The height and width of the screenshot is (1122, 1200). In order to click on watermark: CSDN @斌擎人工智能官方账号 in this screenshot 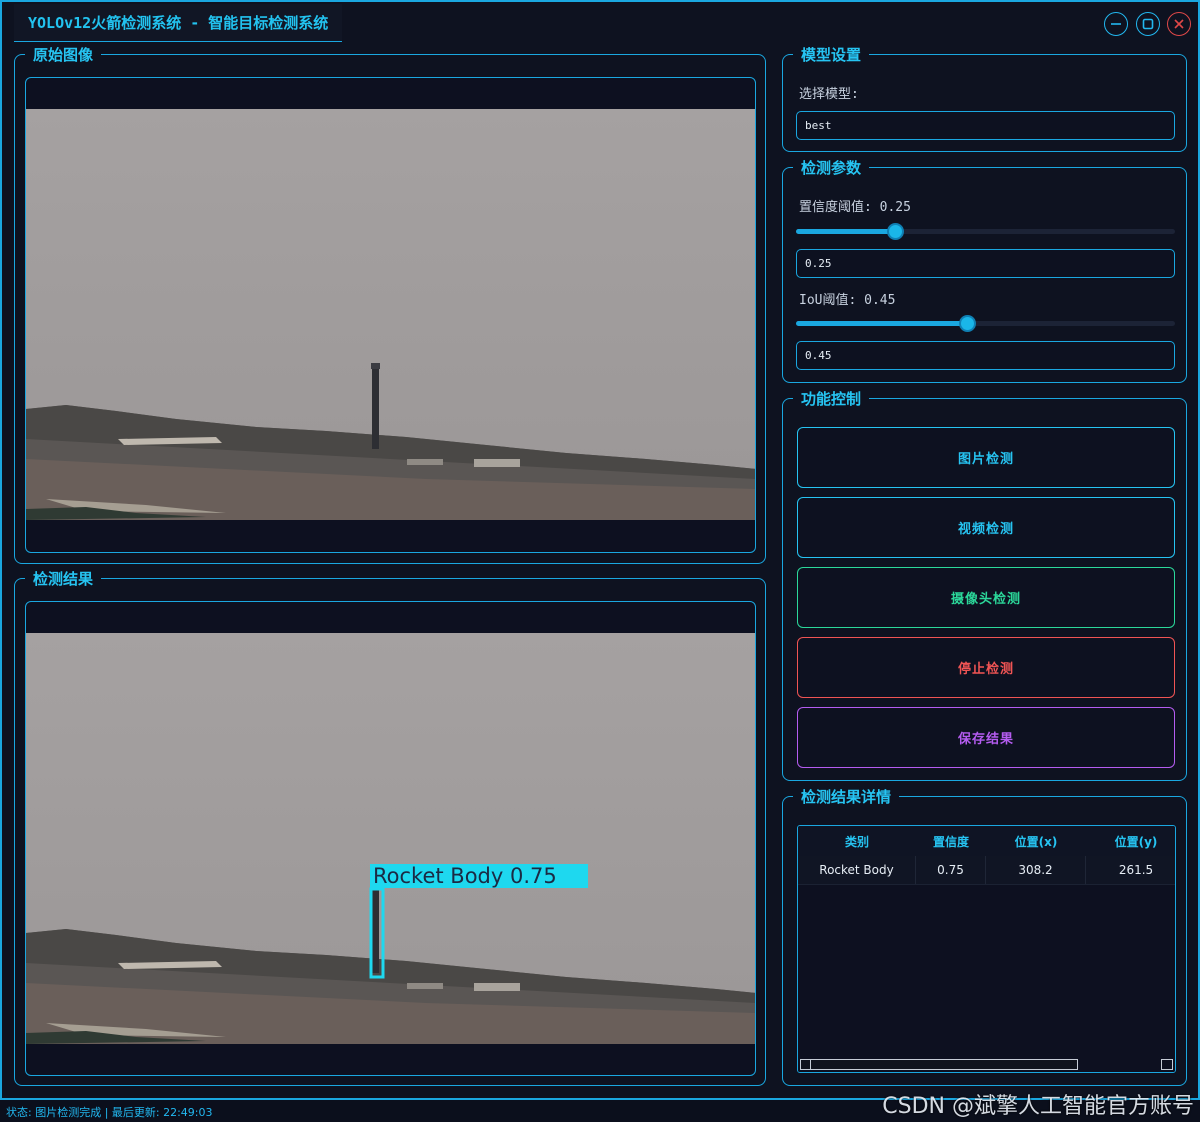, I will do `click(1038, 1106)`.